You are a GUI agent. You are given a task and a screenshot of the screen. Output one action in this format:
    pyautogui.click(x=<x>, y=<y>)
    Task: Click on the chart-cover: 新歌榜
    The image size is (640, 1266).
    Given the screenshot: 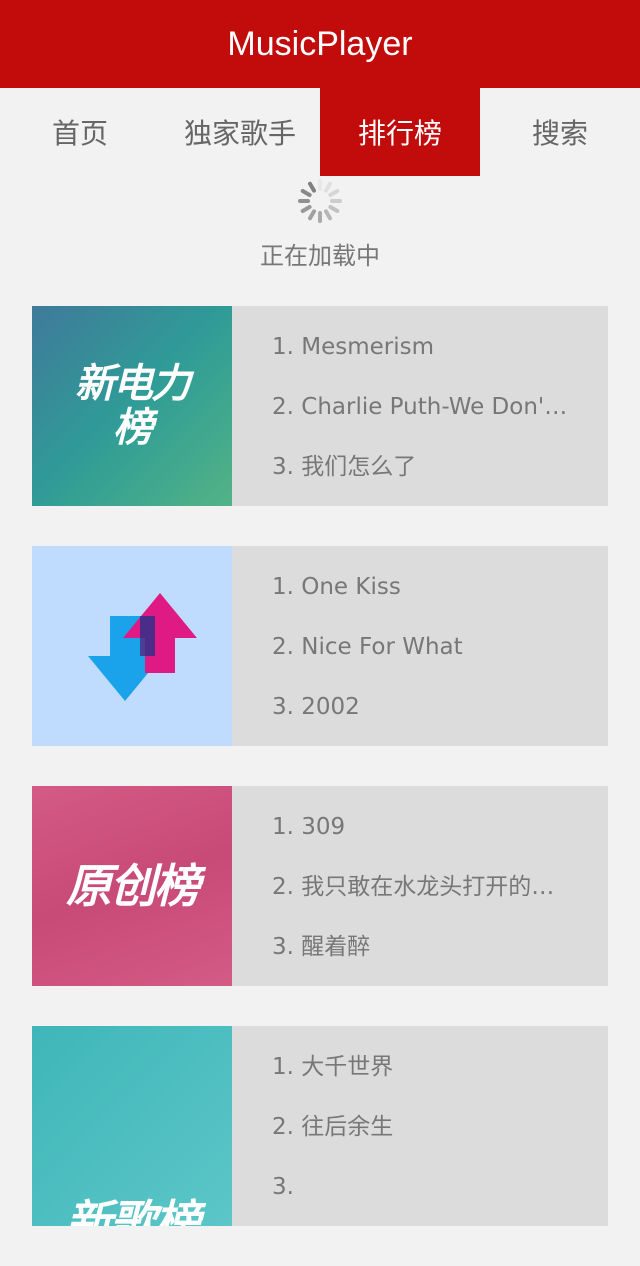 What is the action you would take?
    pyautogui.click(x=132, y=1126)
    